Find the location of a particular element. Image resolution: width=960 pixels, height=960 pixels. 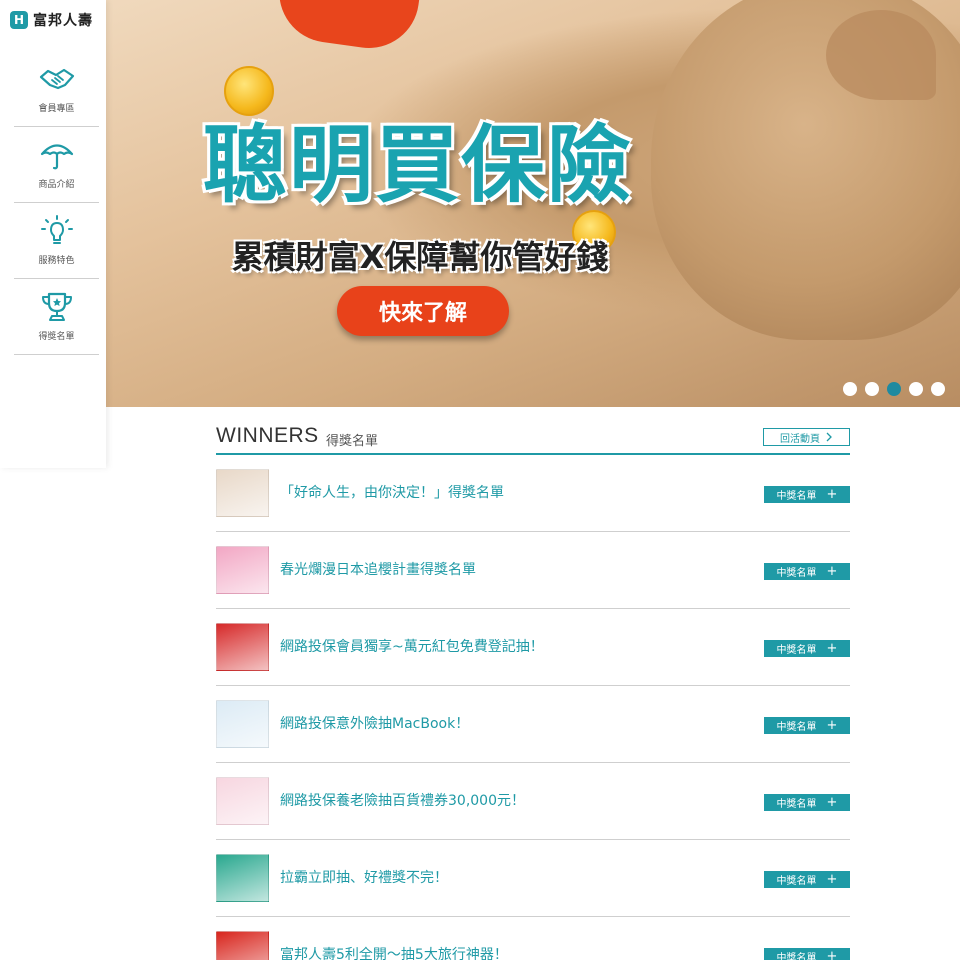

winner-item-title: 拉霸立即抽、好禮獎不完！ is located at coordinates (364, 877).